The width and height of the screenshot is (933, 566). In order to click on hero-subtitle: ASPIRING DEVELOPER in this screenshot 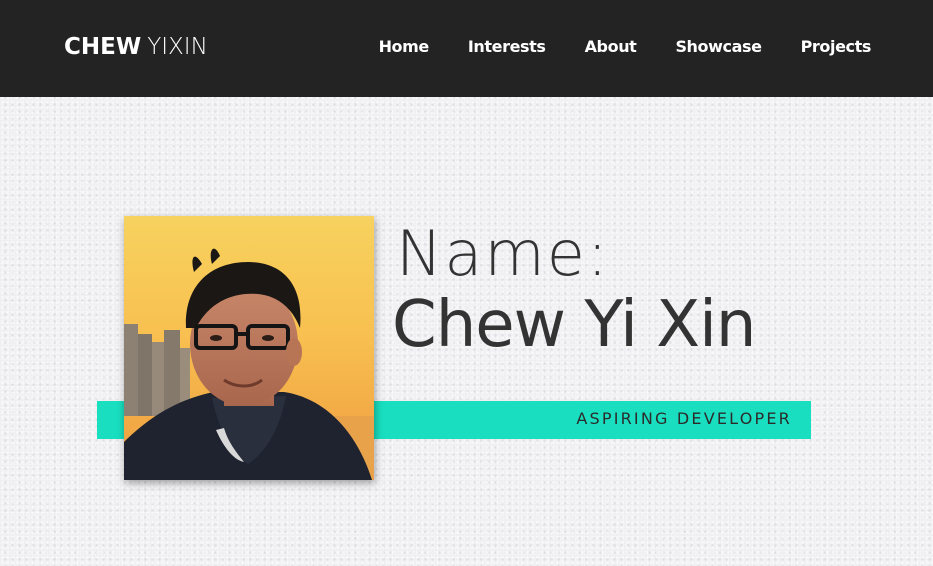, I will do `click(684, 418)`.